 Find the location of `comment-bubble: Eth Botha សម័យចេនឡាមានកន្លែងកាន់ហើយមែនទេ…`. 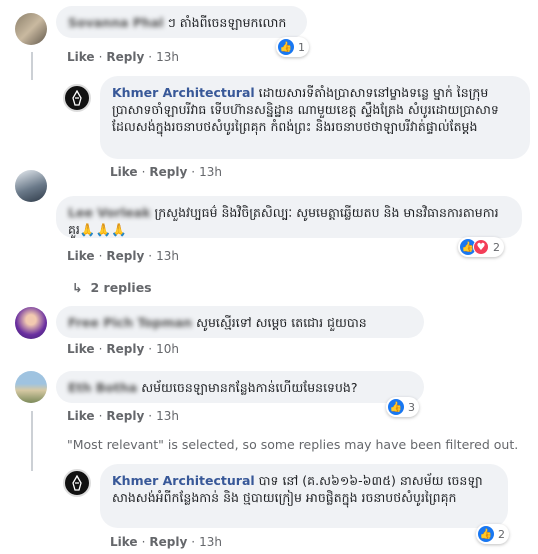

comment-bubble: Eth Botha សម័យចេនឡាមានកន្លែងកាន់ហើយមែនទេ… is located at coordinates (240, 387).